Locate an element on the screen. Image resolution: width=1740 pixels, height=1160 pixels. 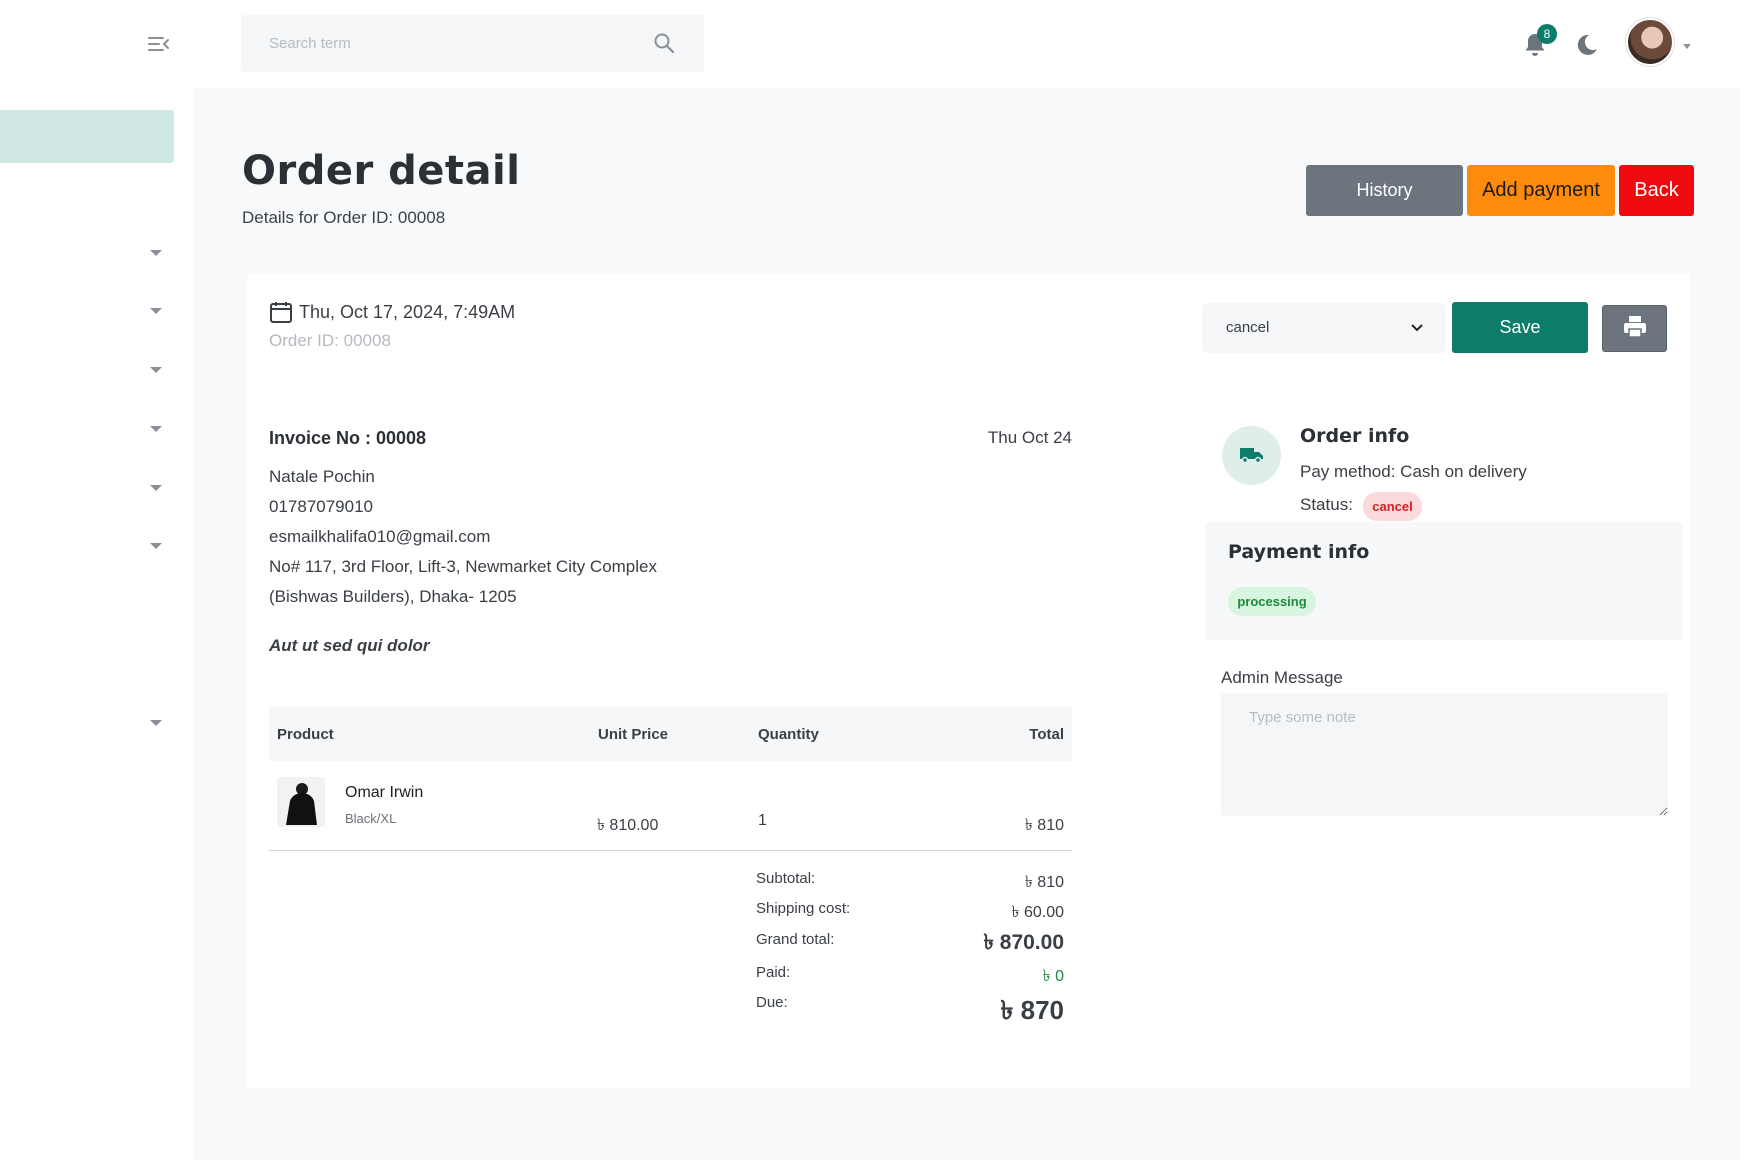
invoice-date: Thu Oct 24 is located at coordinates (1029, 437).